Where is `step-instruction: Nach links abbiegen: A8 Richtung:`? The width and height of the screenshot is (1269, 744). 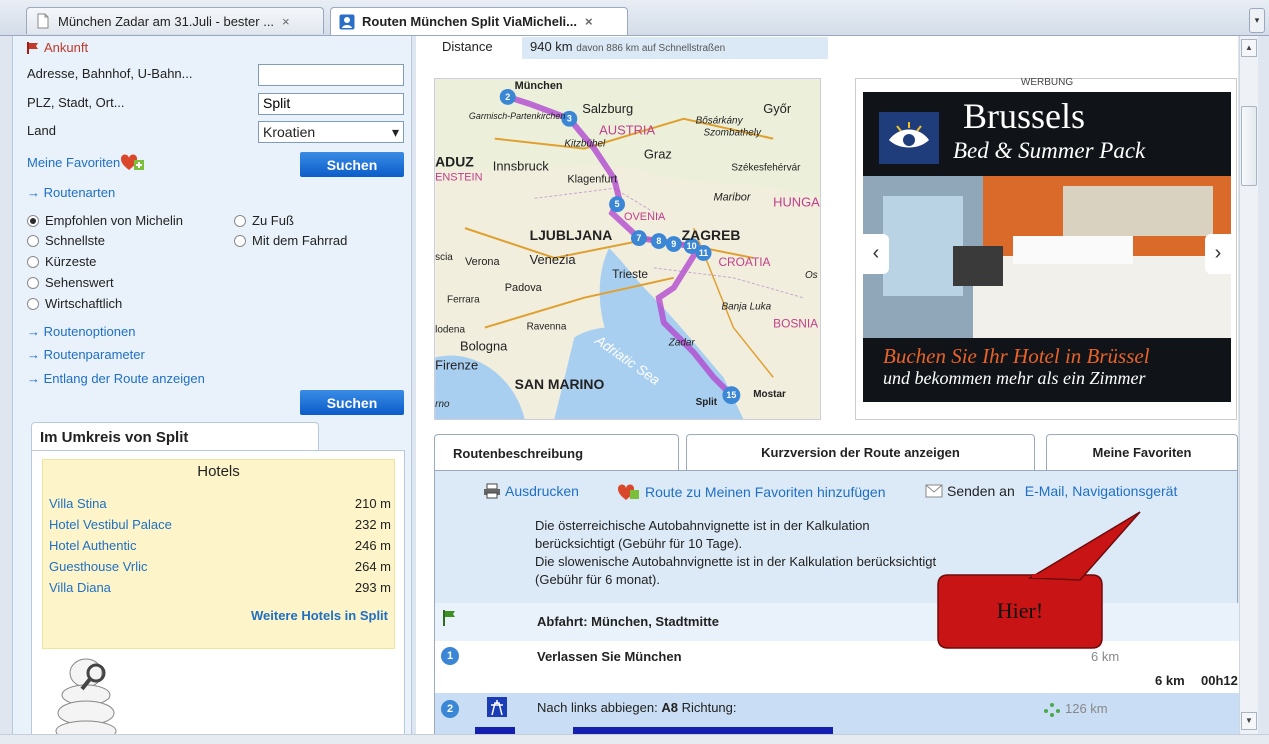 step-instruction: Nach links abbiegen: A8 Richtung: is located at coordinates (637, 707).